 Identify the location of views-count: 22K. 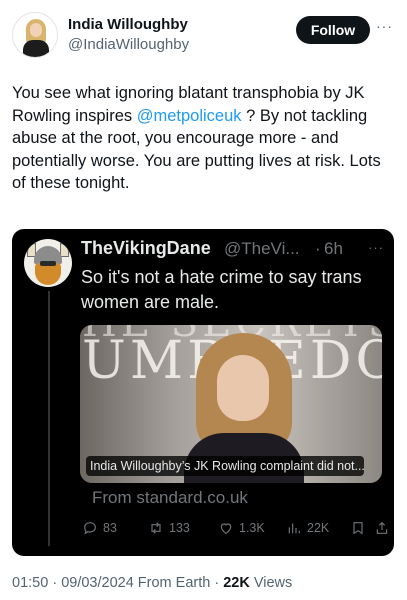
(318, 528).